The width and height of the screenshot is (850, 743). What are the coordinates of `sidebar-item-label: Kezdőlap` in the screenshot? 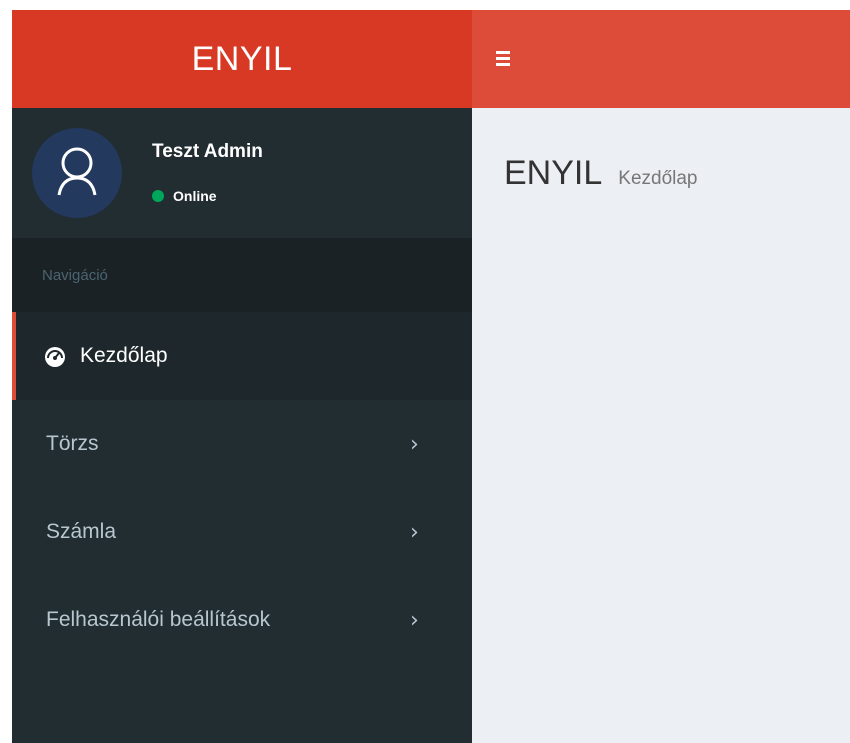 It's located at (124, 355).